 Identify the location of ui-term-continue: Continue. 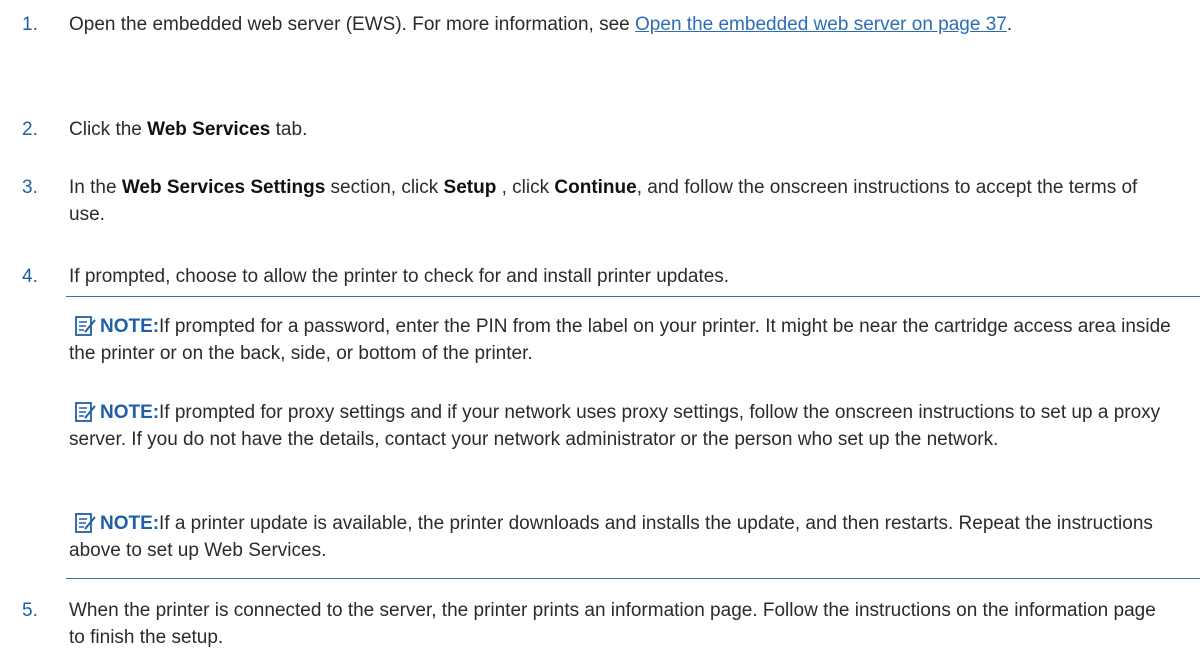
(595, 187).